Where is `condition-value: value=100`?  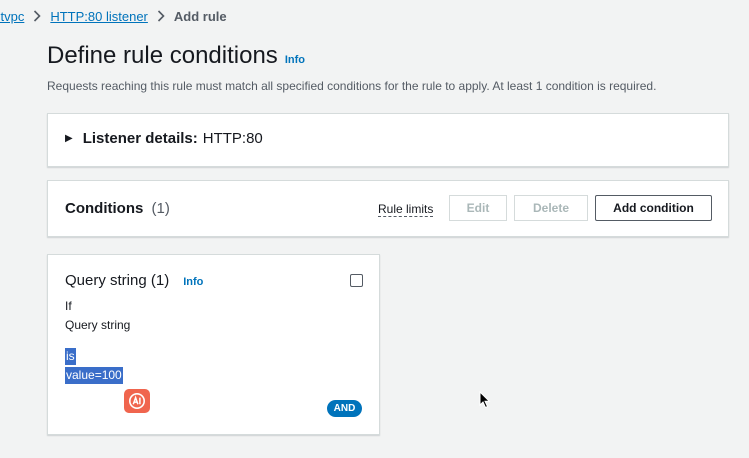 condition-value: value=100 is located at coordinates (94, 375).